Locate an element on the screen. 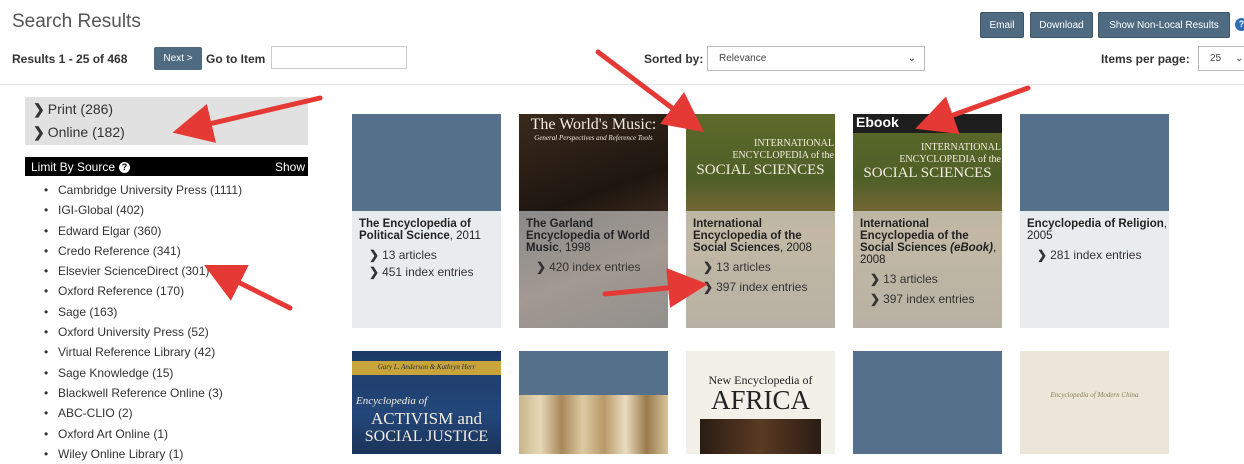  items-per-page-select: 25 ⌄ is located at coordinates (1221, 58).